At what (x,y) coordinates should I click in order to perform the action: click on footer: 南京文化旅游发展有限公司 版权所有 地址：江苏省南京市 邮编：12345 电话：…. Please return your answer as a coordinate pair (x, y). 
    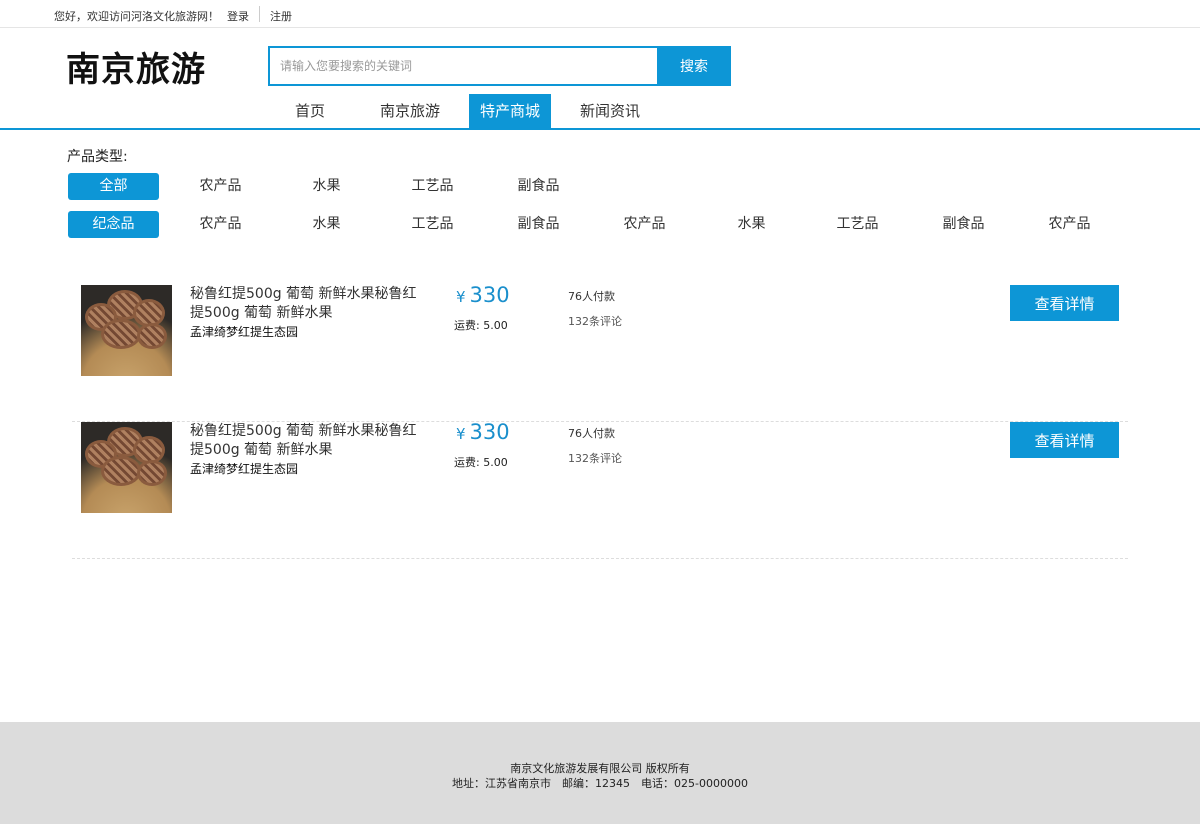
    Looking at the image, I should click on (600, 773).